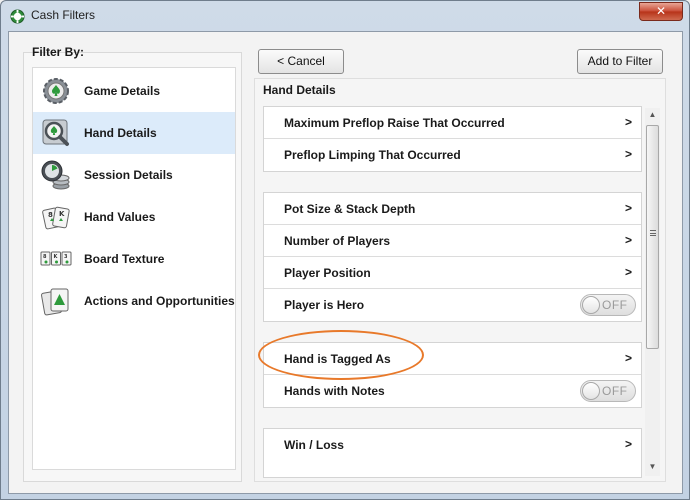 This screenshot has width=690, height=500. I want to click on row-maximum-preflop-raise: Maximum Preflop Raise That Occurred >, so click(452, 123).